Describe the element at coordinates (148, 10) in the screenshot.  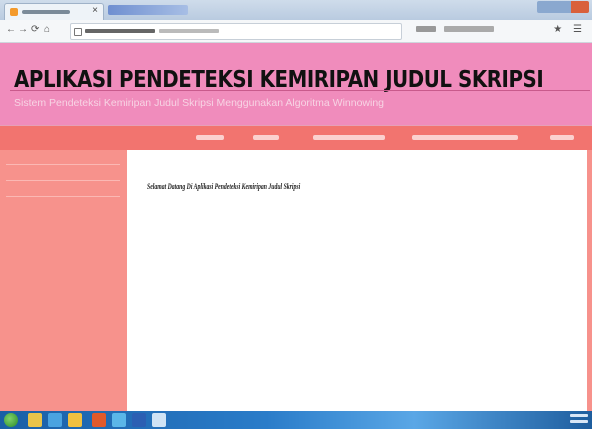
I see `browser-tab-inactive` at that location.